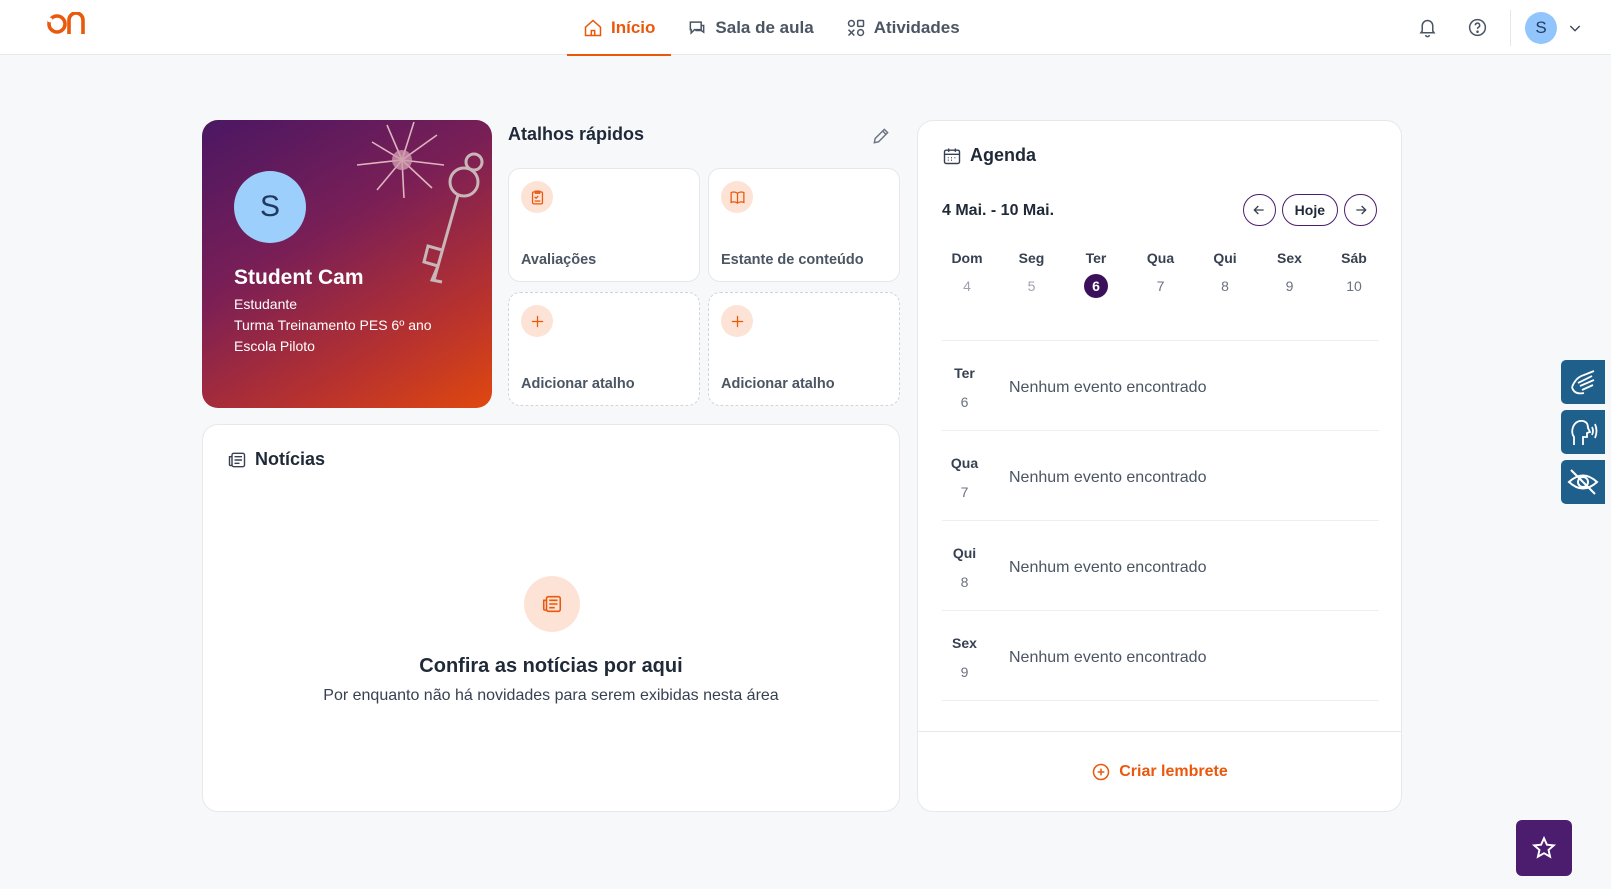 The image size is (1611, 889). What do you see at coordinates (593, 27) in the screenshot?
I see `home-icon` at bounding box center [593, 27].